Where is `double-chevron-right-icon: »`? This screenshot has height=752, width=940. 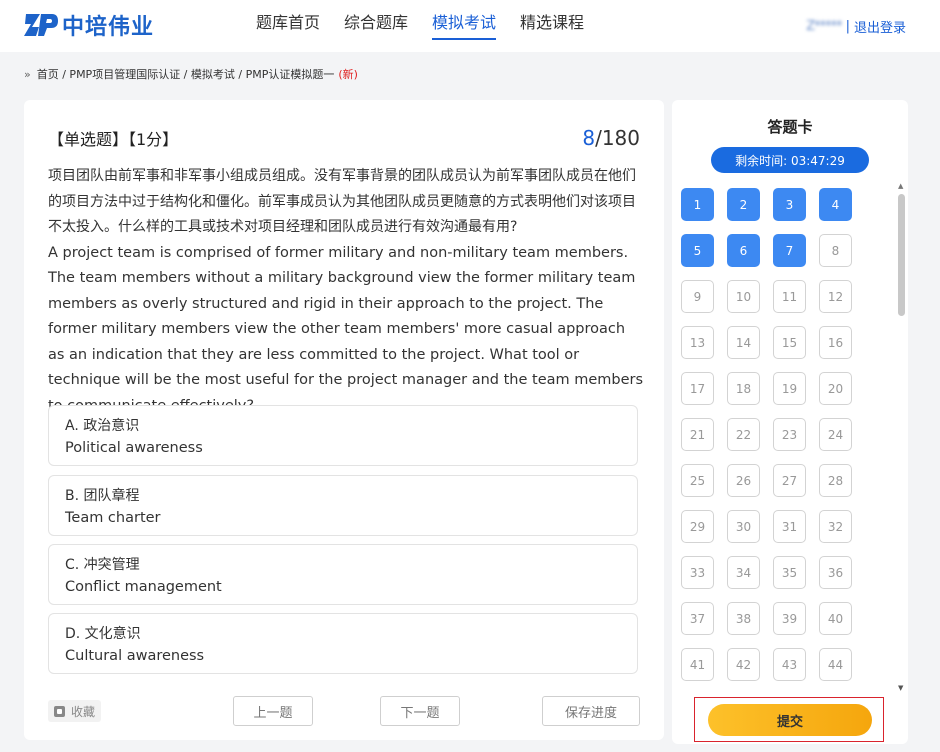
double-chevron-right-icon: » is located at coordinates (27, 74).